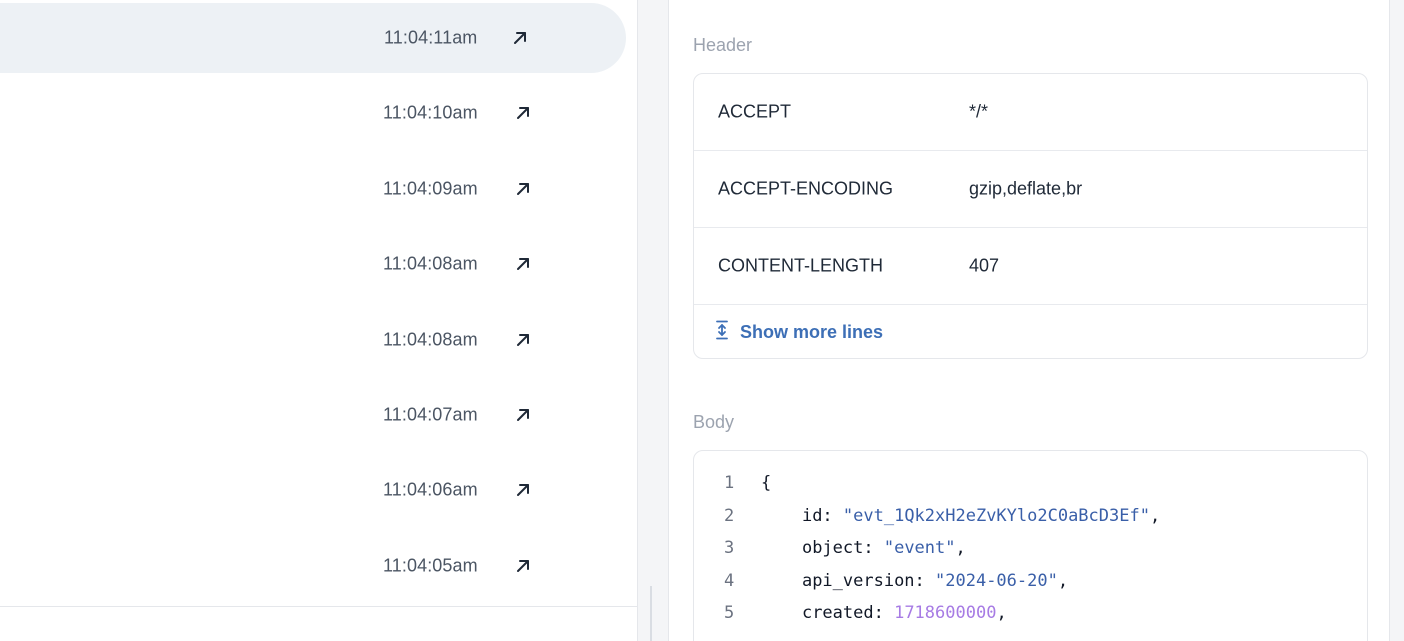  What do you see at coordinates (984, 265) in the screenshot?
I see `header-value: 407` at bounding box center [984, 265].